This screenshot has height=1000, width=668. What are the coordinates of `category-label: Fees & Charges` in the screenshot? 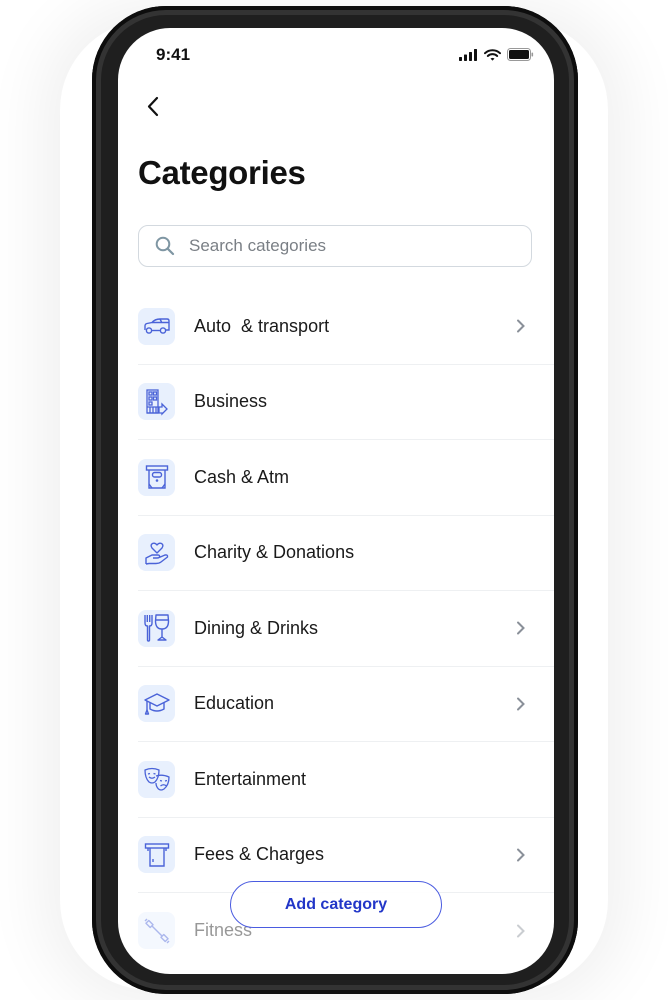 It's located at (259, 854).